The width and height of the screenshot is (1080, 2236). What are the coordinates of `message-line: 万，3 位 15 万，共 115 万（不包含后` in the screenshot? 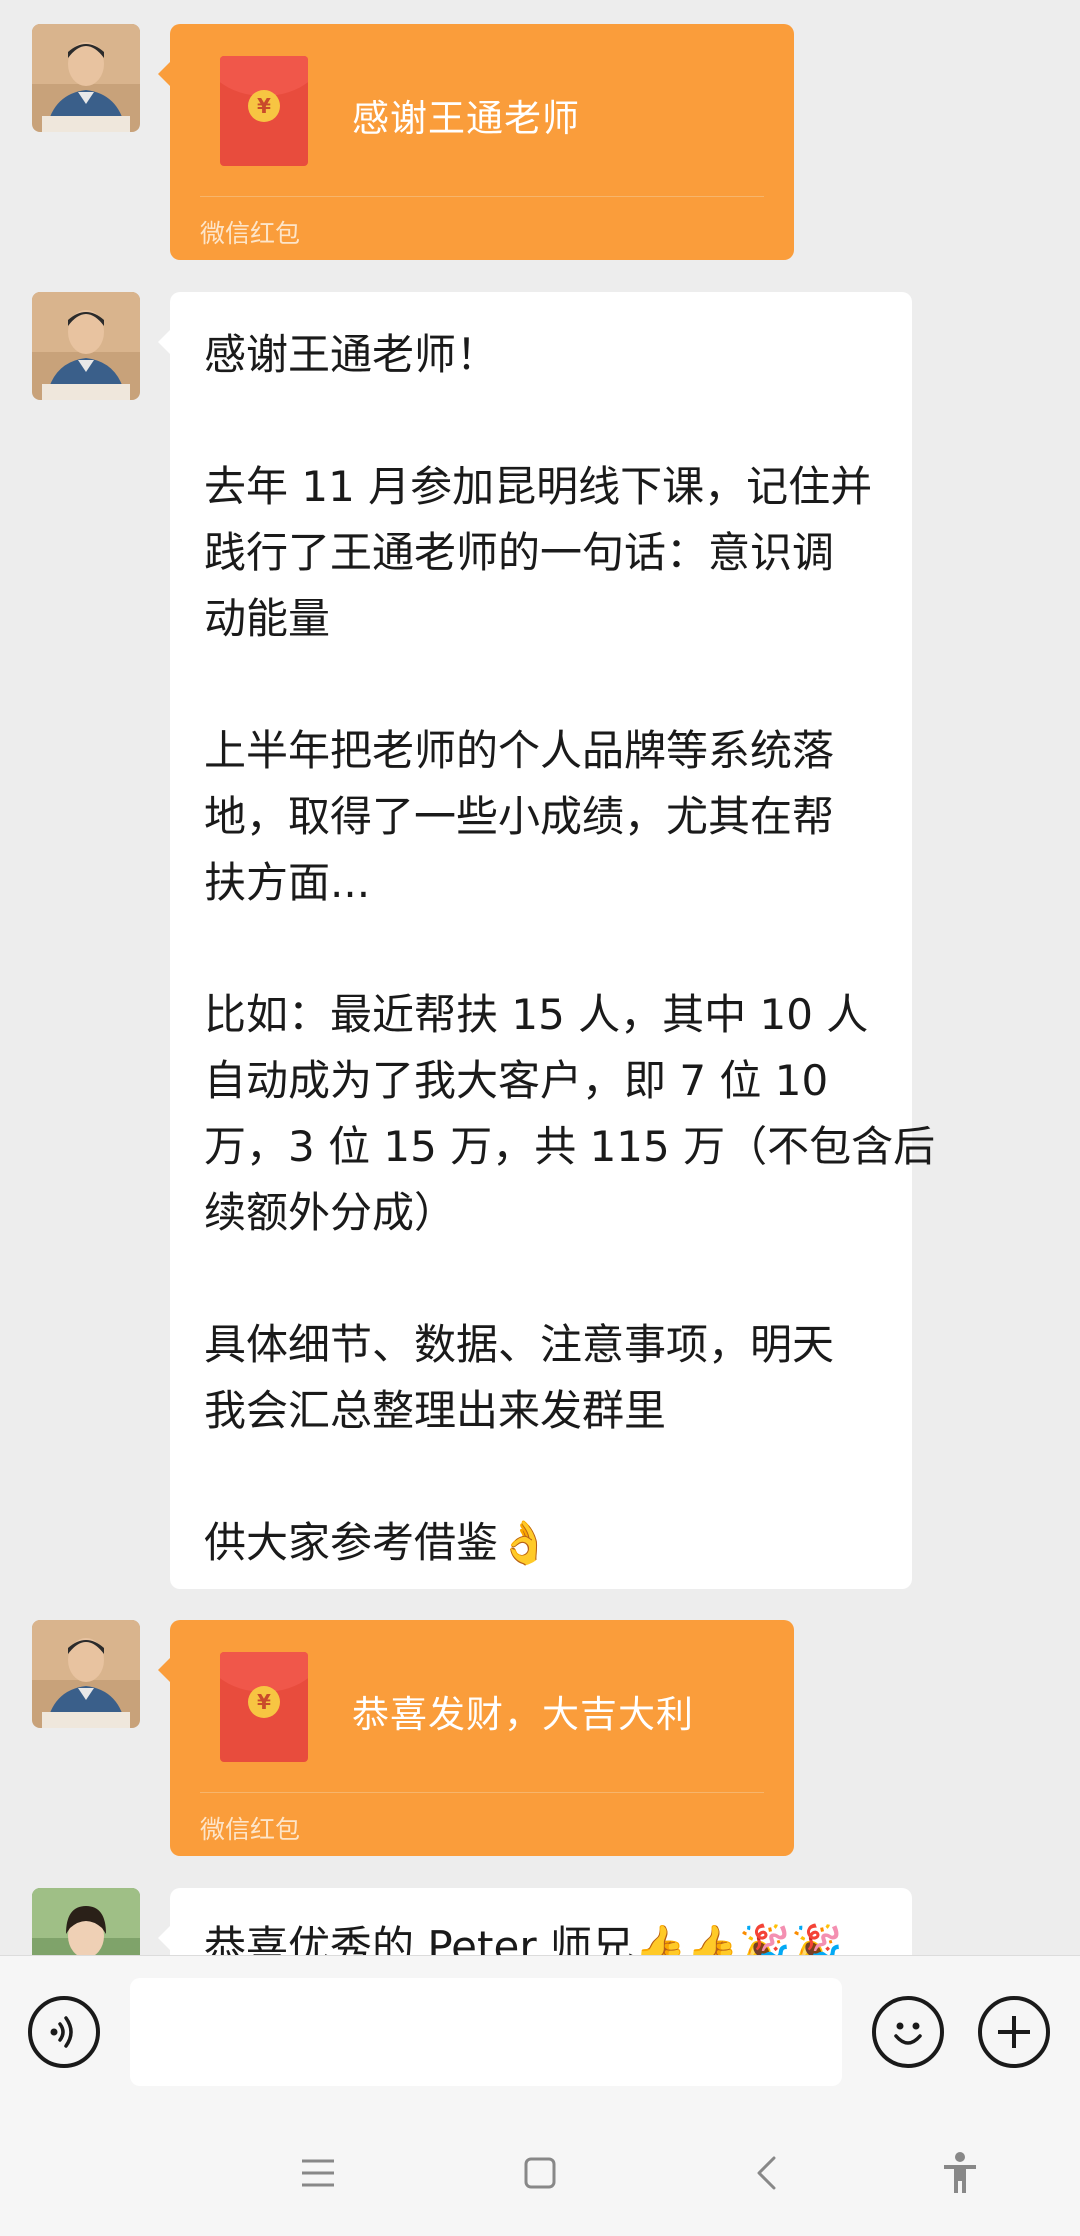 It's located at (570, 1146).